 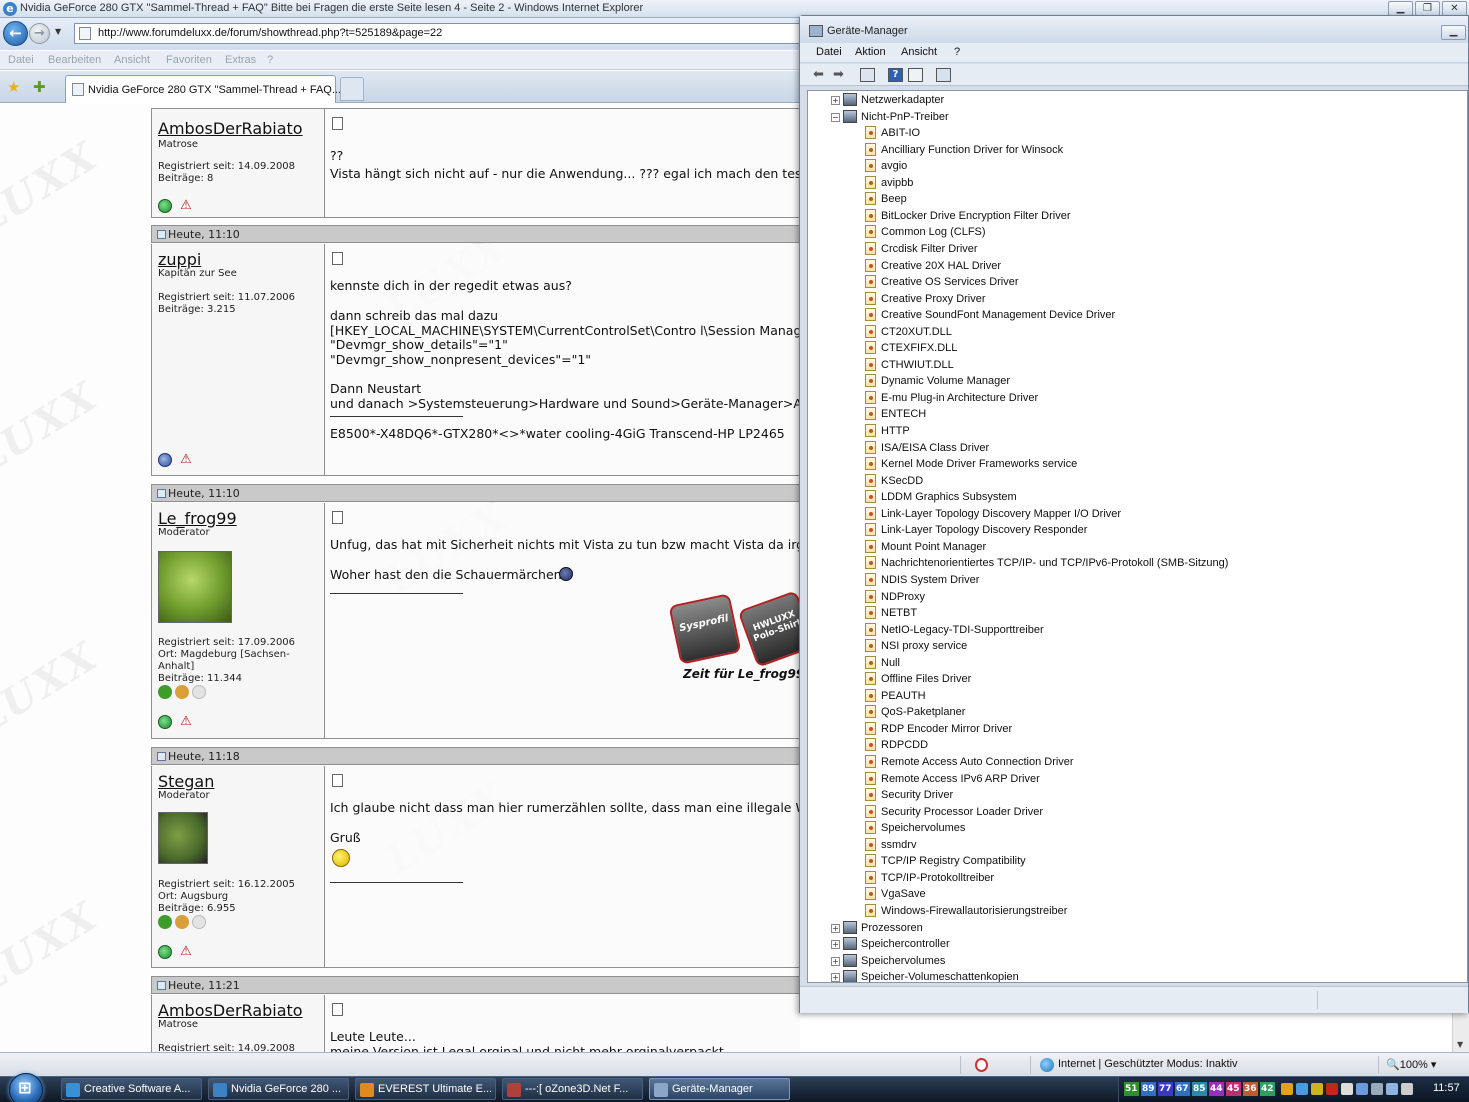 What do you see at coordinates (1135, 166) in the screenshot?
I see `driver-item: avgio` at bounding box center [1135, 166].